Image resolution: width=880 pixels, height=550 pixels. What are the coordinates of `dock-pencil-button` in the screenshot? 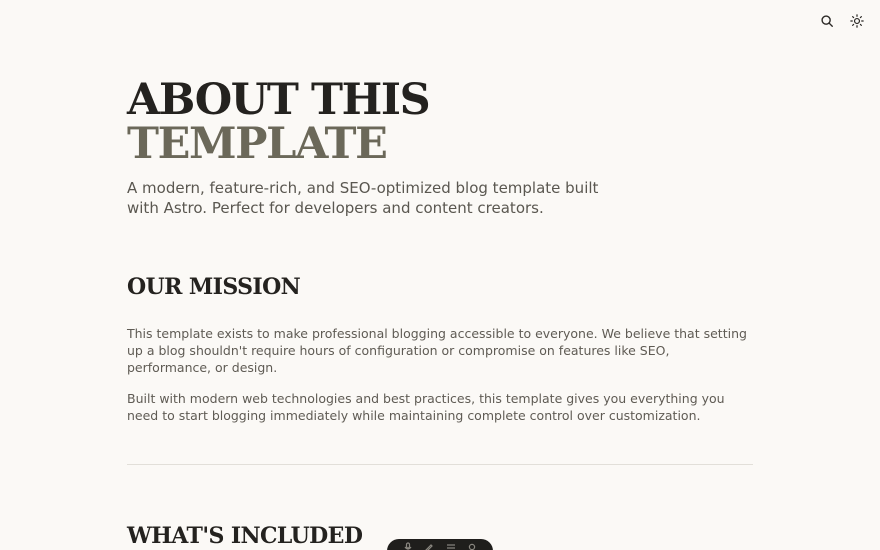 It's located at (429, 546).